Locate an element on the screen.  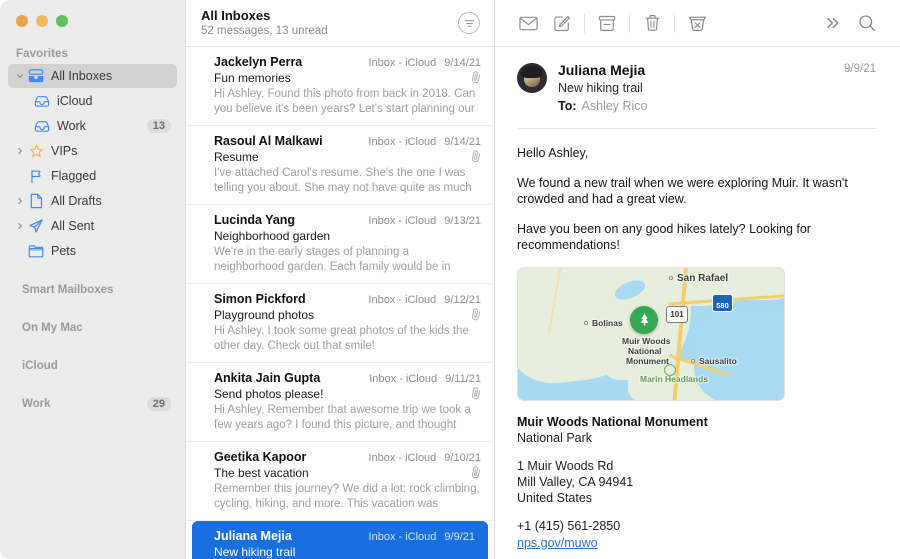
sidebar-item-label: All Drafts is located at coordinates (76, 201).